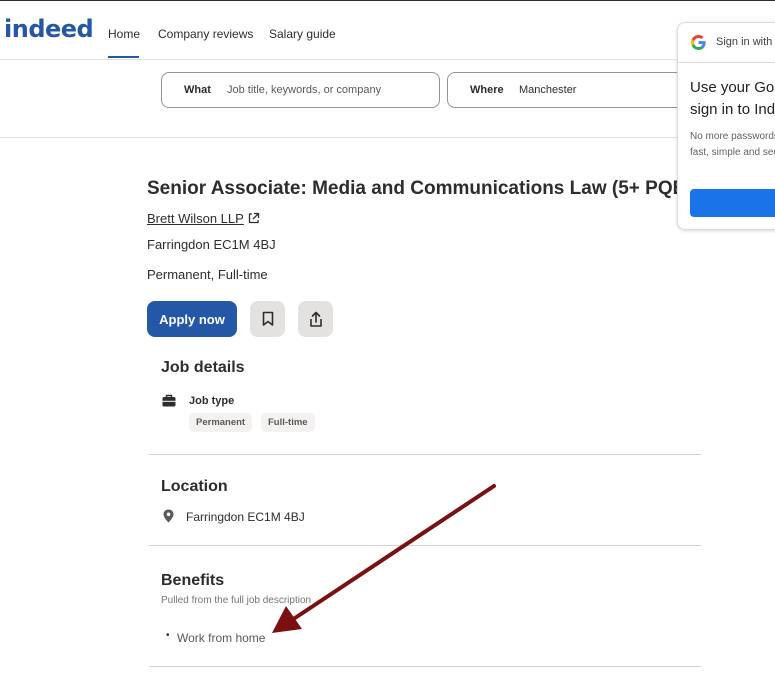  Describe the element at coordinates (193, 580) in the screenshot. I see `benefits-heading: Benefits` at that location.